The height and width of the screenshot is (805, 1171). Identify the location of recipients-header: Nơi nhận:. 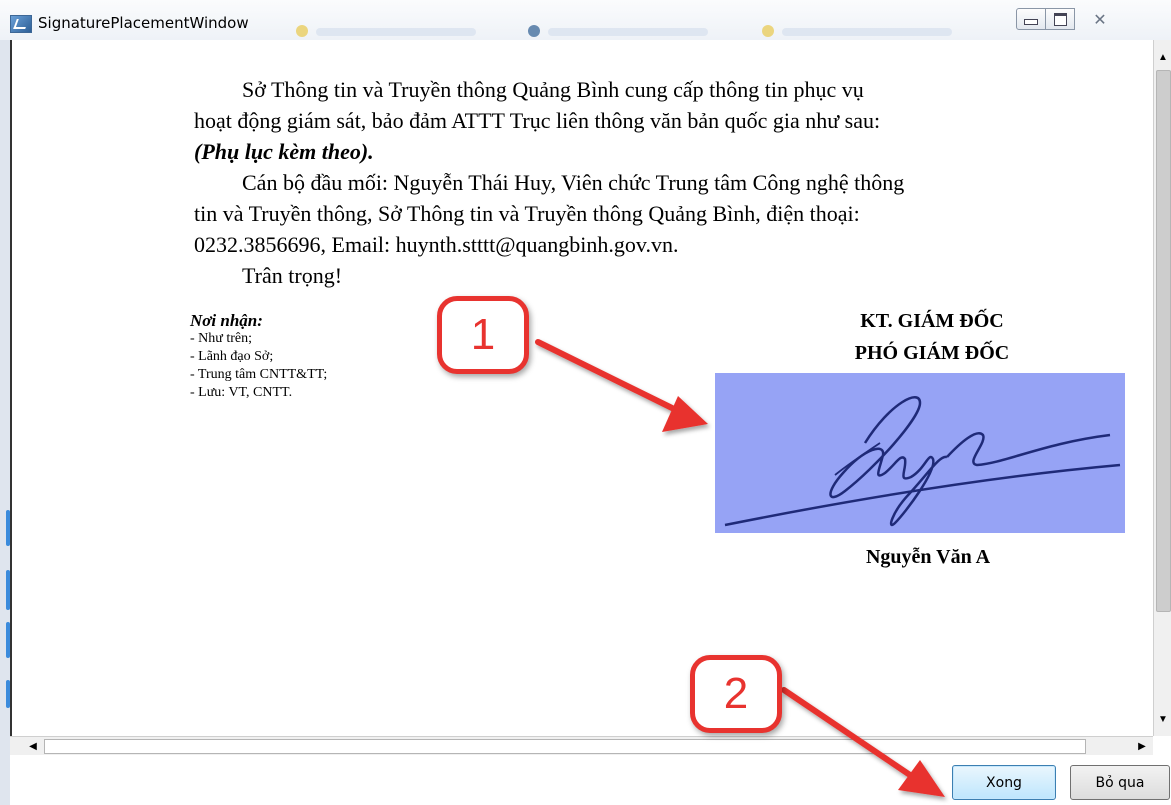
(226, 320).